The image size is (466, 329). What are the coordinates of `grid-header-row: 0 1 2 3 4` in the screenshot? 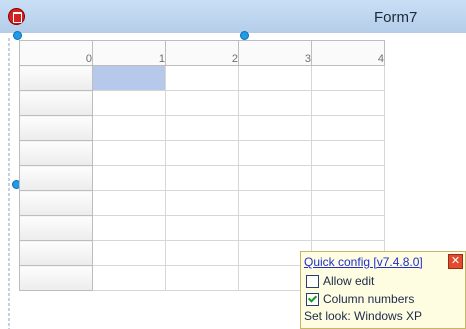 It's located at (202, 53).